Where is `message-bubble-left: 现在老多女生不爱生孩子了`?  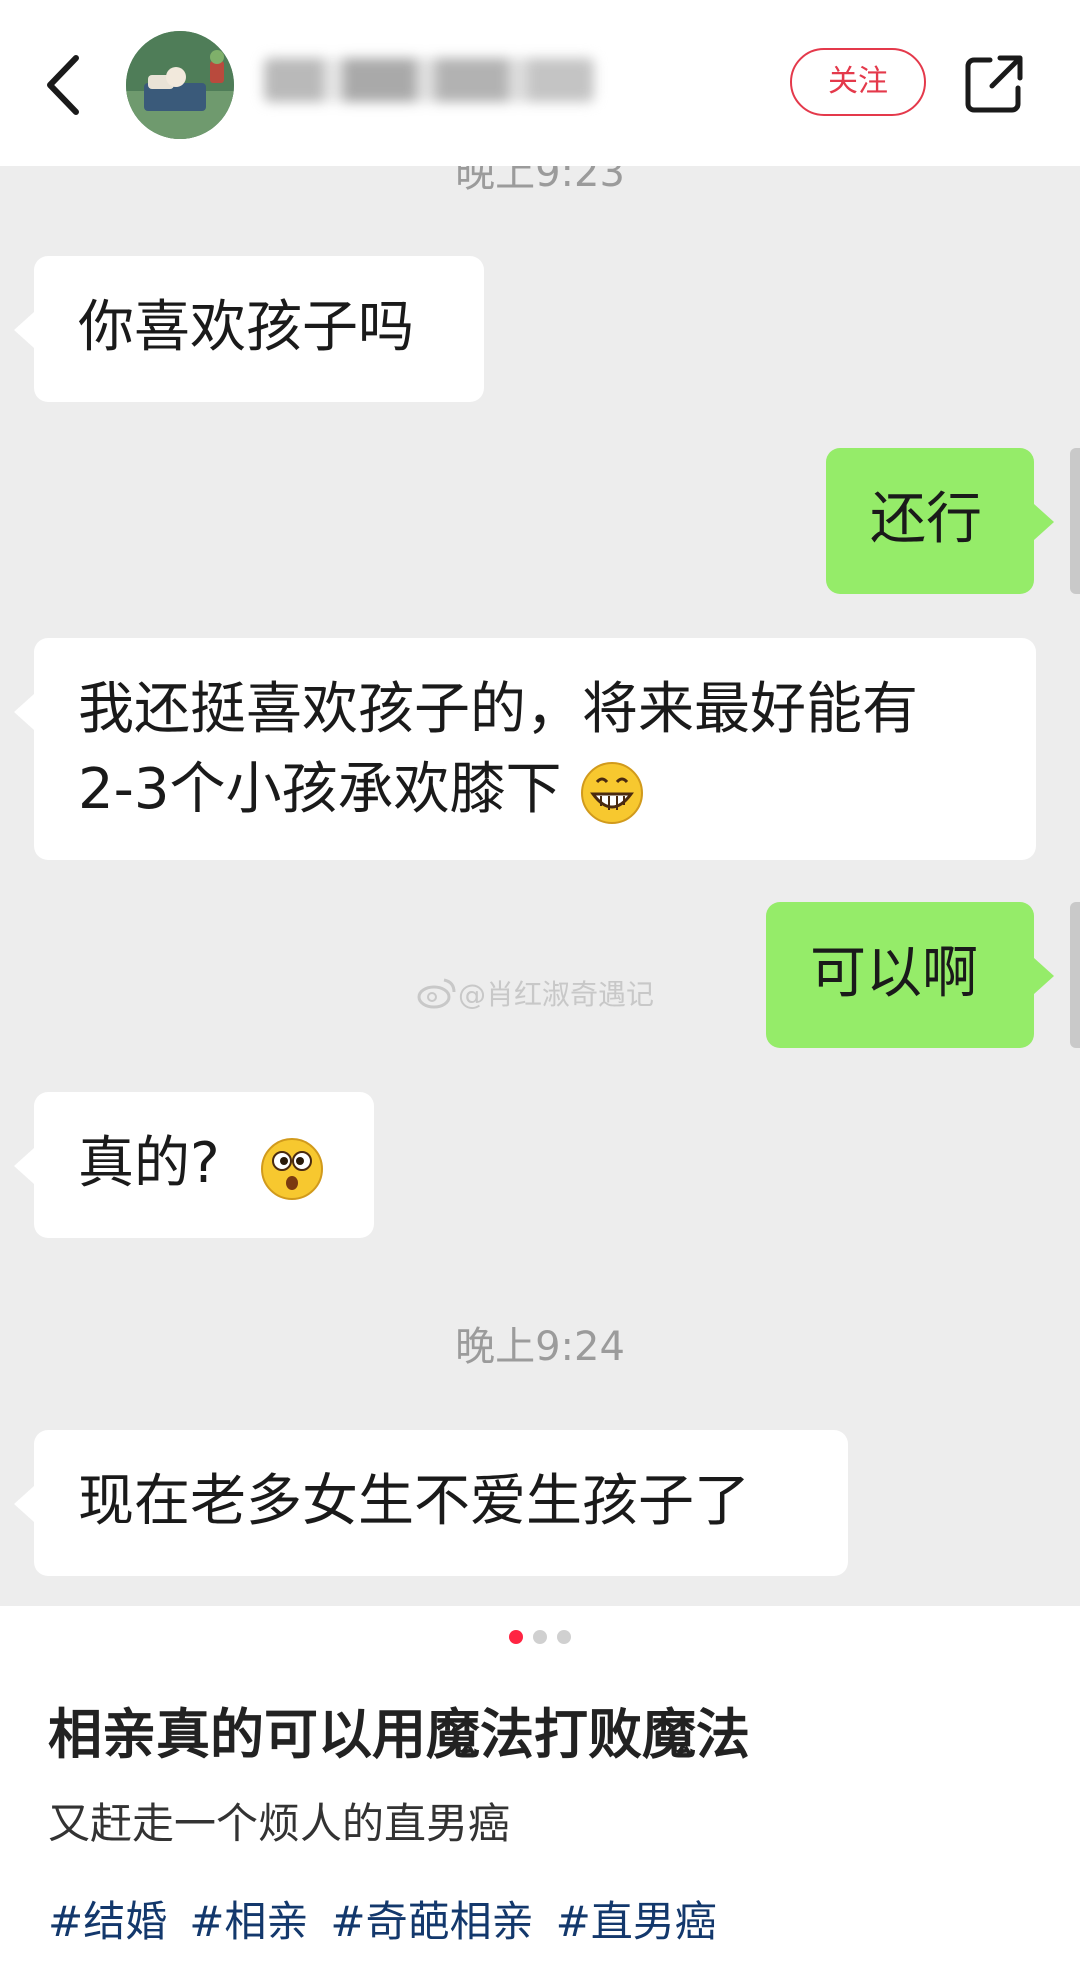 message-bubble-left: 现在老多女生不爱生孩子了 is located at coordinates (431, 1503).